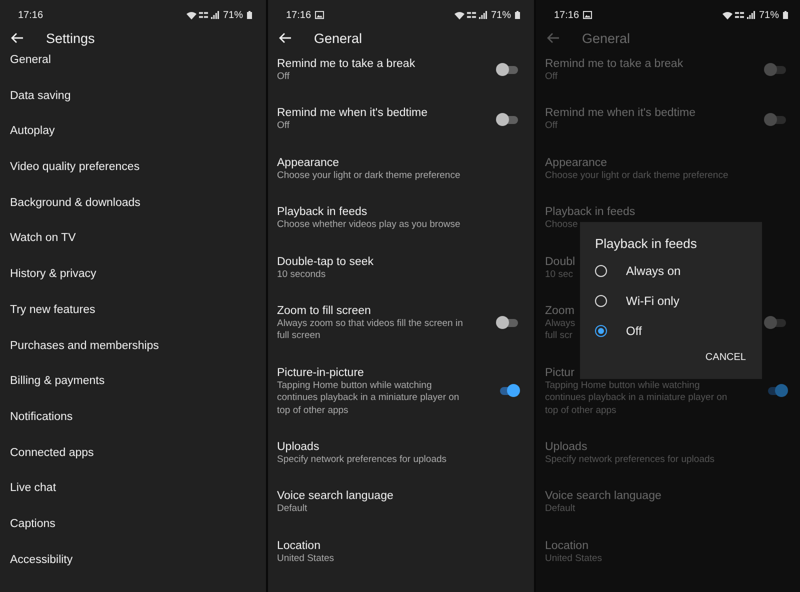  Describe the element at coordinates (559, 311) in the screenshot. I see `setting-title: Zoom` at that location.